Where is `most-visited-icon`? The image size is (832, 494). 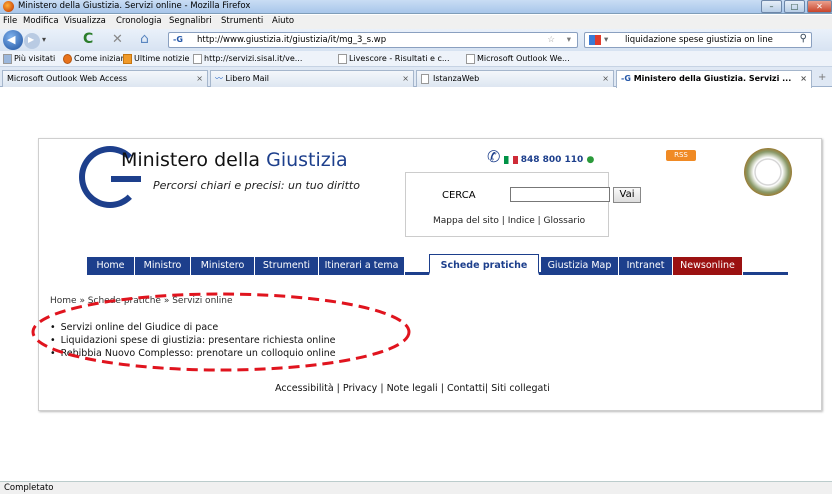
most-visited-icon is located at coordinates (7, 59).